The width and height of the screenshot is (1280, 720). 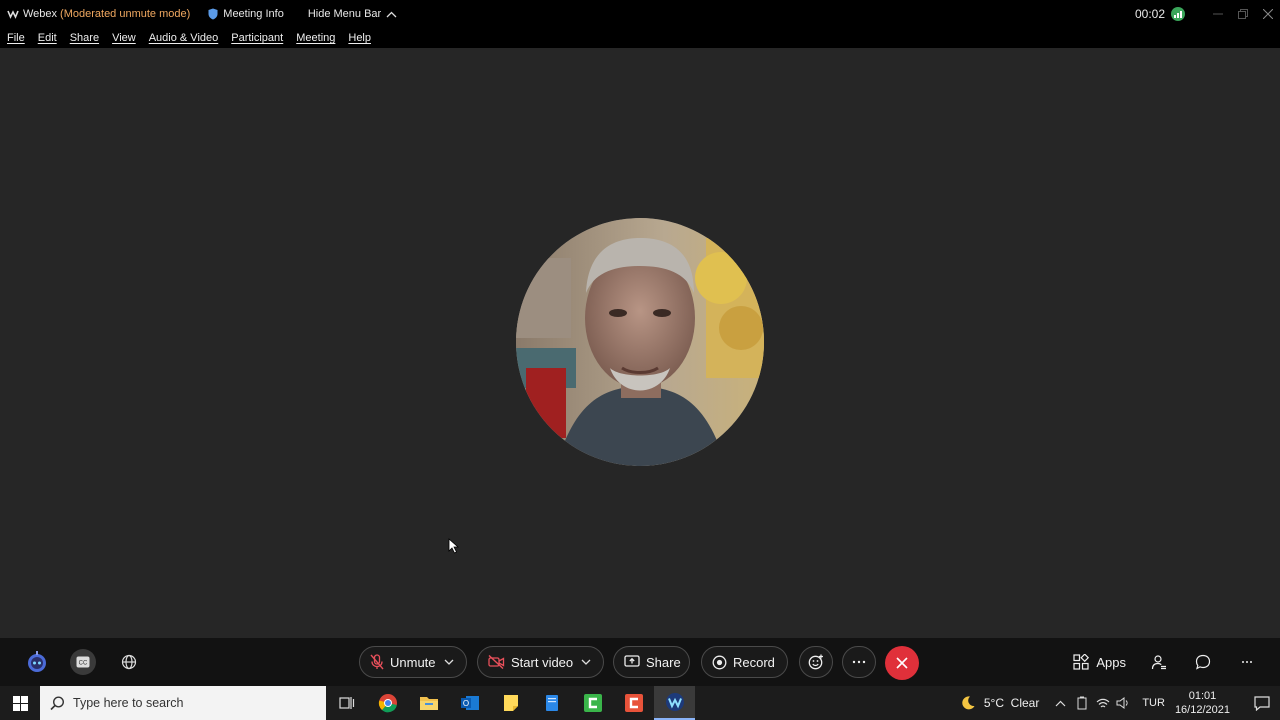 I want to click on webex-assistant-icon, so click(x=37, y=661).